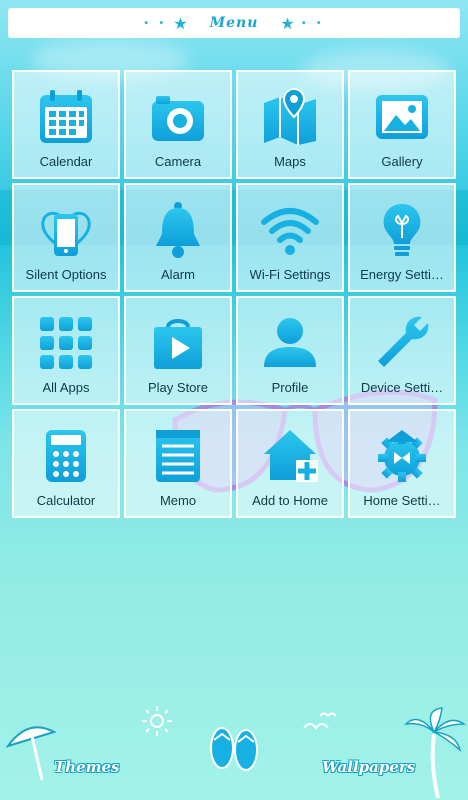  I want to click on add-home-icon, so click(290, 456).